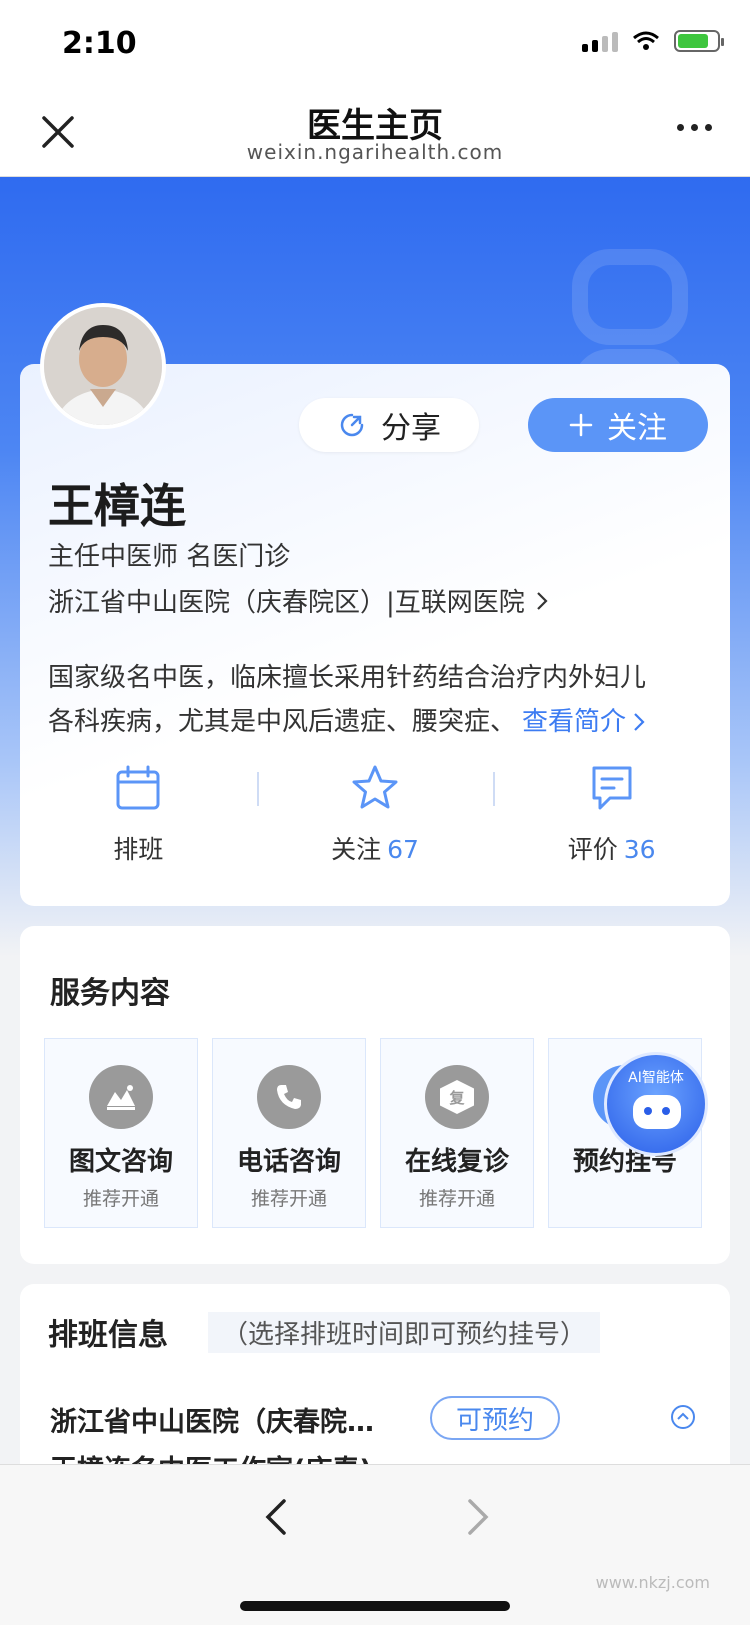 This screenshot has height=1625, width=750. Describe the element at coordinates (288, 1162) in the screenshot. I see `service-name: 电话咨询` at that location.